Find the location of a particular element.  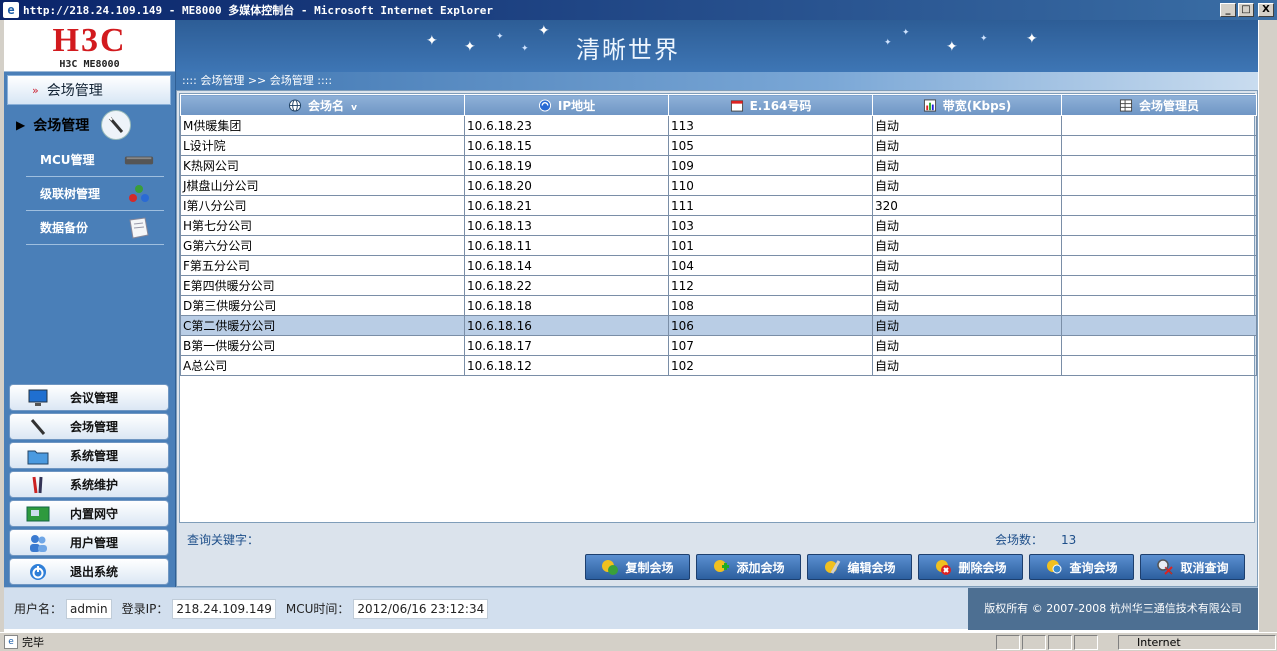

table-row: J棋盘山分公司 10.6.18.20 110 自动 is located at coordinates (718, 185).